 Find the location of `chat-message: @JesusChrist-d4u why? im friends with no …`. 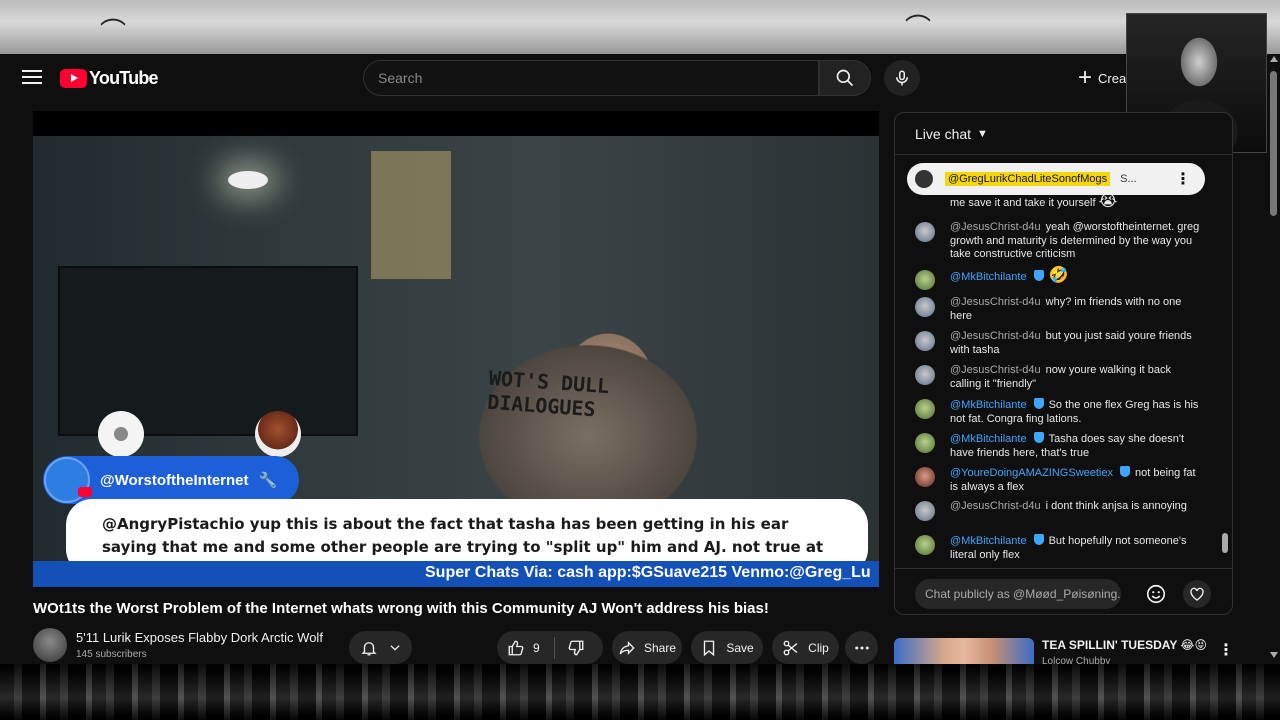

chat-message: @JesusChrist-d4u why? im friends with no … is located at coordinates (1060, 309).